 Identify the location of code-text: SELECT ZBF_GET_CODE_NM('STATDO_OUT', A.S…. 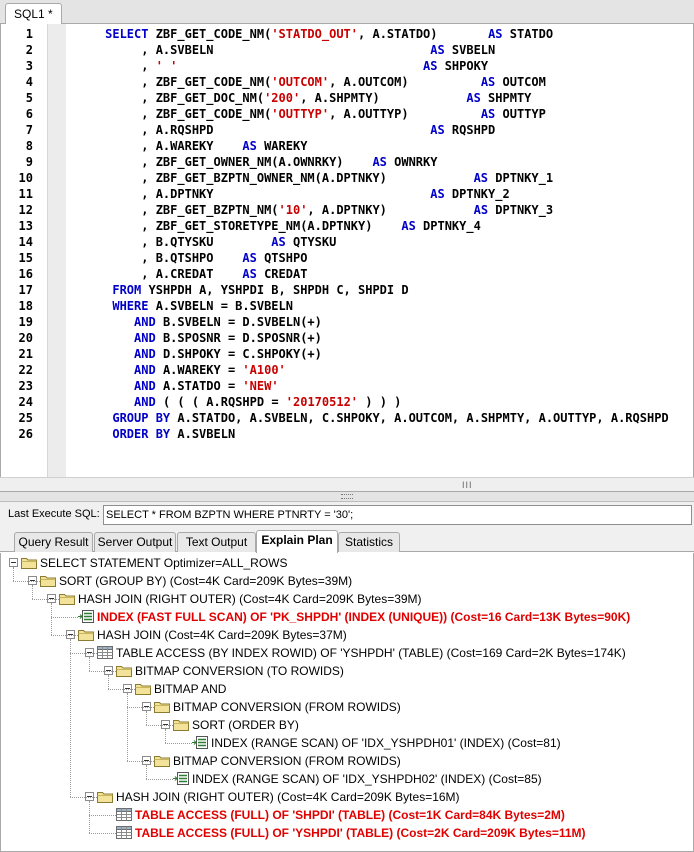
(311, 34).